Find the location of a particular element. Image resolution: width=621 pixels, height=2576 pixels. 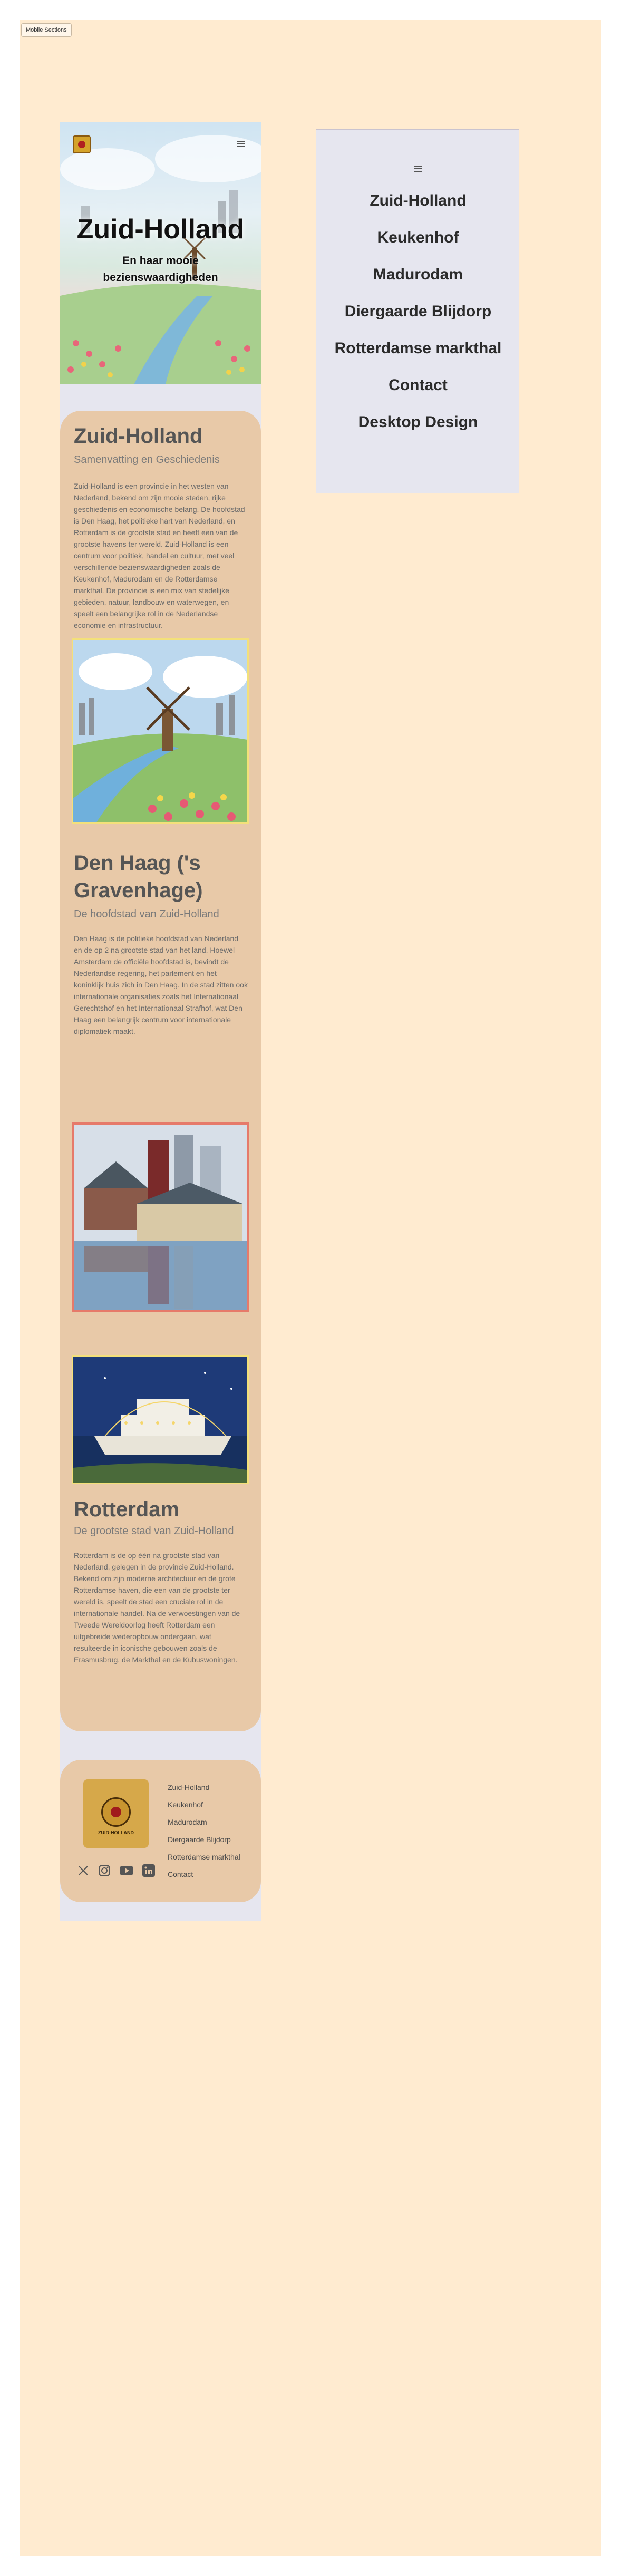

footer-logo-text: ZUID-HOLLAND is located at coordinates (116, 1832).